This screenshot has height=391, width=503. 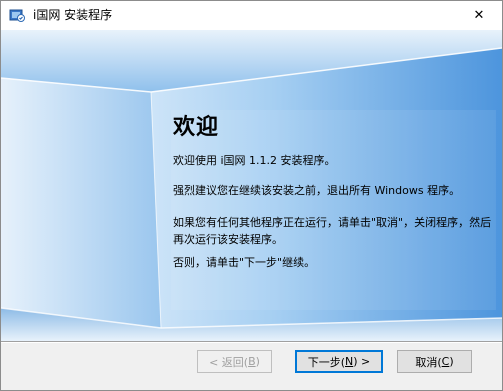 I want to click on next-button-suffix: ) >, so click(x=362, y=361).